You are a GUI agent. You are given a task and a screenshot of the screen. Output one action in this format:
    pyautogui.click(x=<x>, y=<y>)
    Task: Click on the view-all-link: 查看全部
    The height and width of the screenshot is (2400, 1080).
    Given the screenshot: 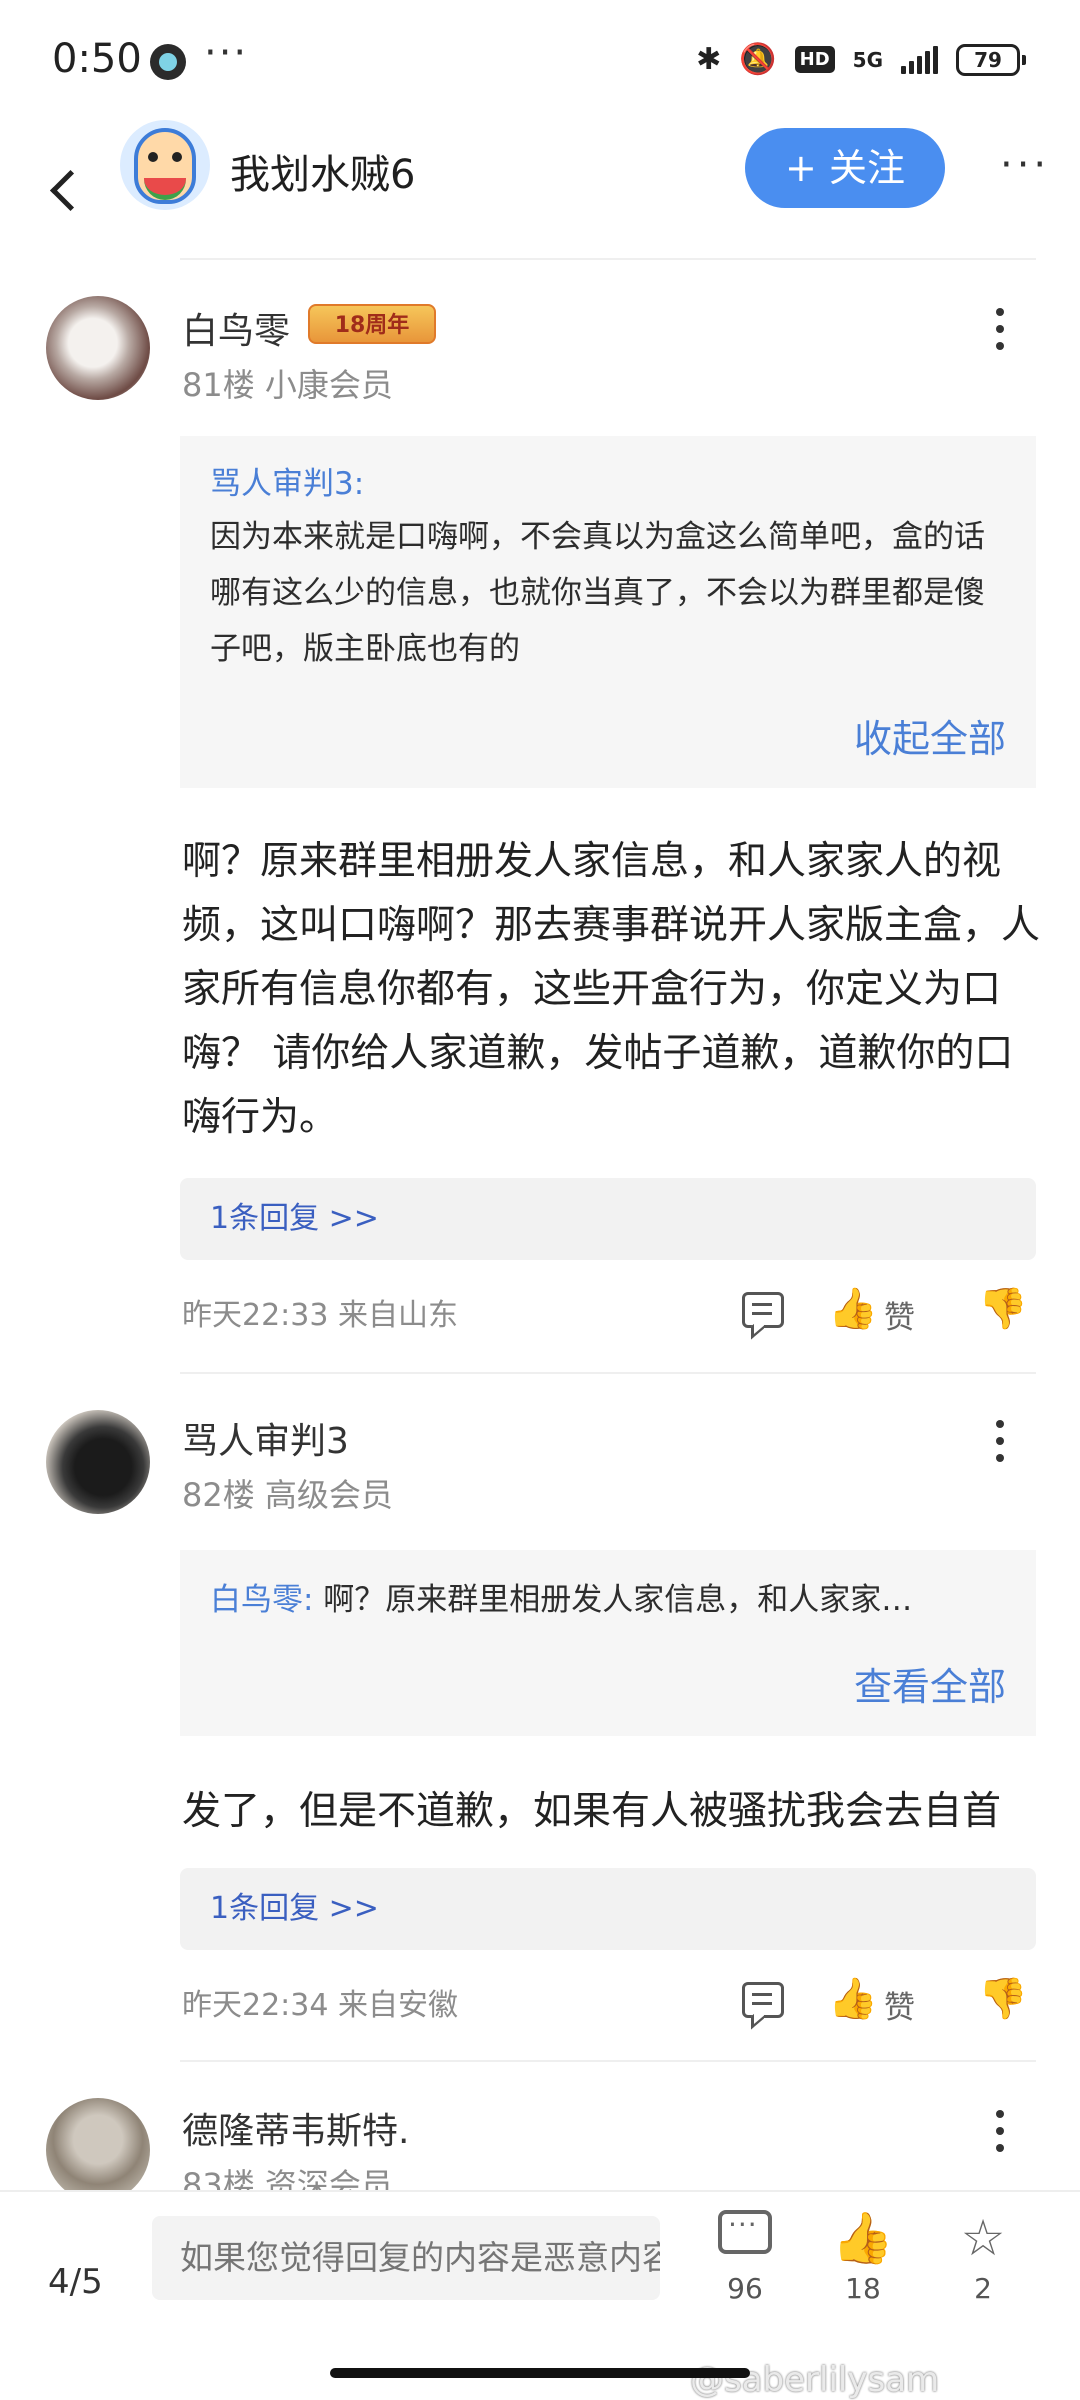 What is the action you would take?
    pyautogui.click(x=930, y=1683)
    